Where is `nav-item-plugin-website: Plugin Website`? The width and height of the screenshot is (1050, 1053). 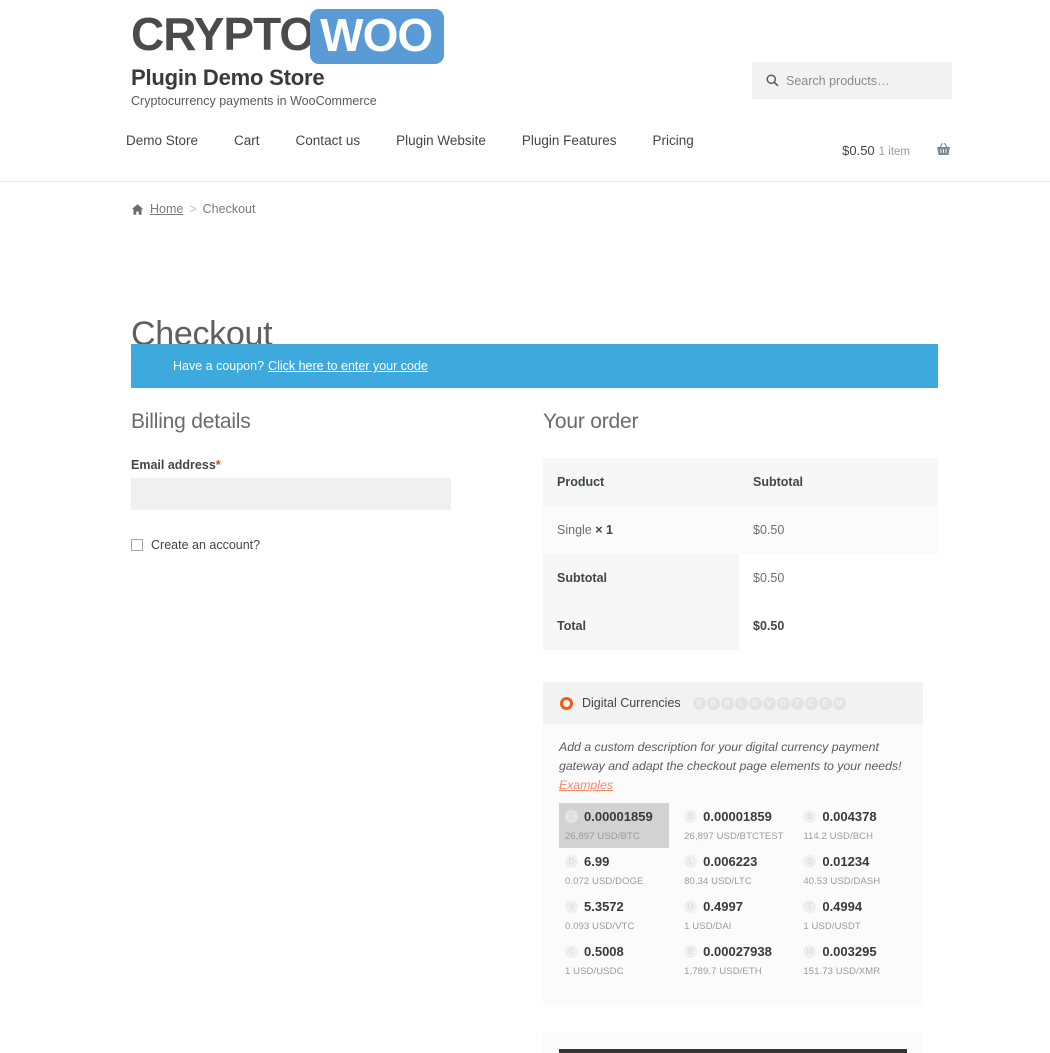 nav-item-plugin-website: Plugin Website is located at coordinates (450, 140).